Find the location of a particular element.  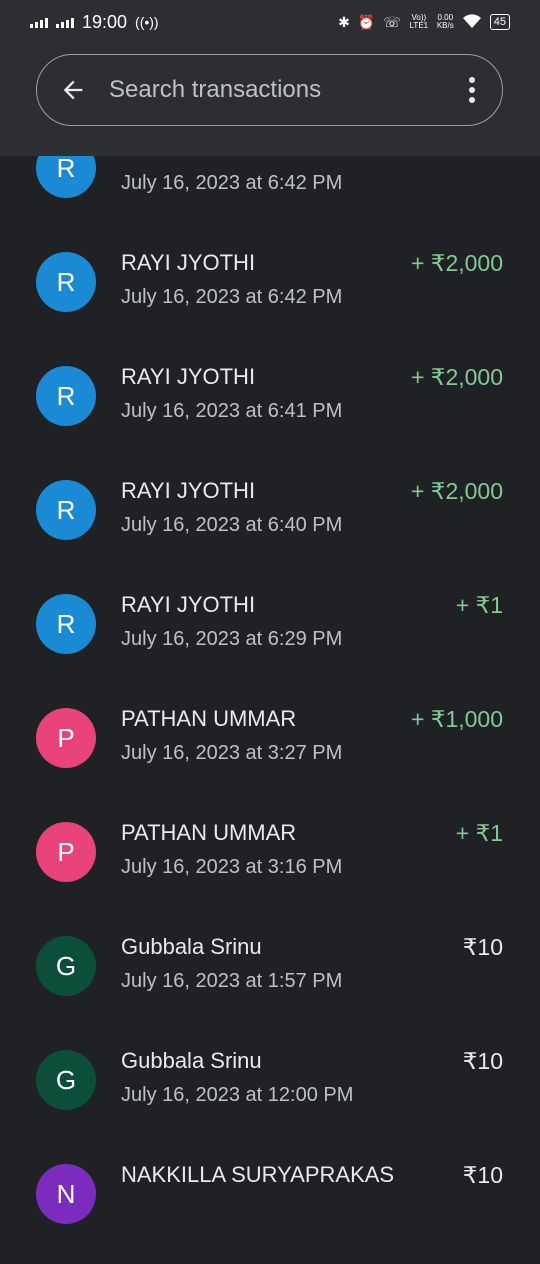

more-vert-icon is located at coordinates (472, 90).